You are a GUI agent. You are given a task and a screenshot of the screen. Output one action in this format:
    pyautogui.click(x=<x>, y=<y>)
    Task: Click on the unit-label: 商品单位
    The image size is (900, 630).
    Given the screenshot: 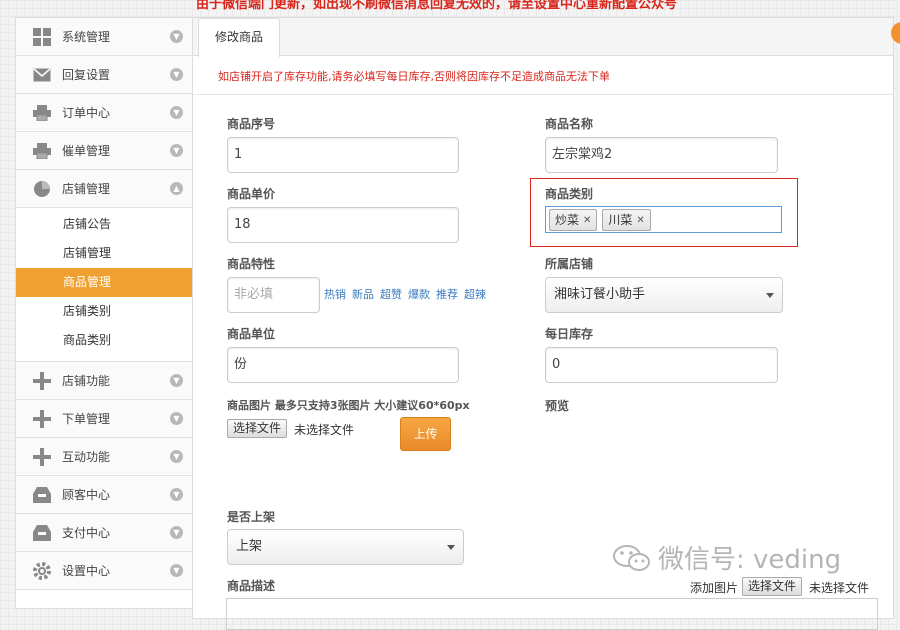 What is the action you would take?
    pyautogui.click(x=251, y=334)
    